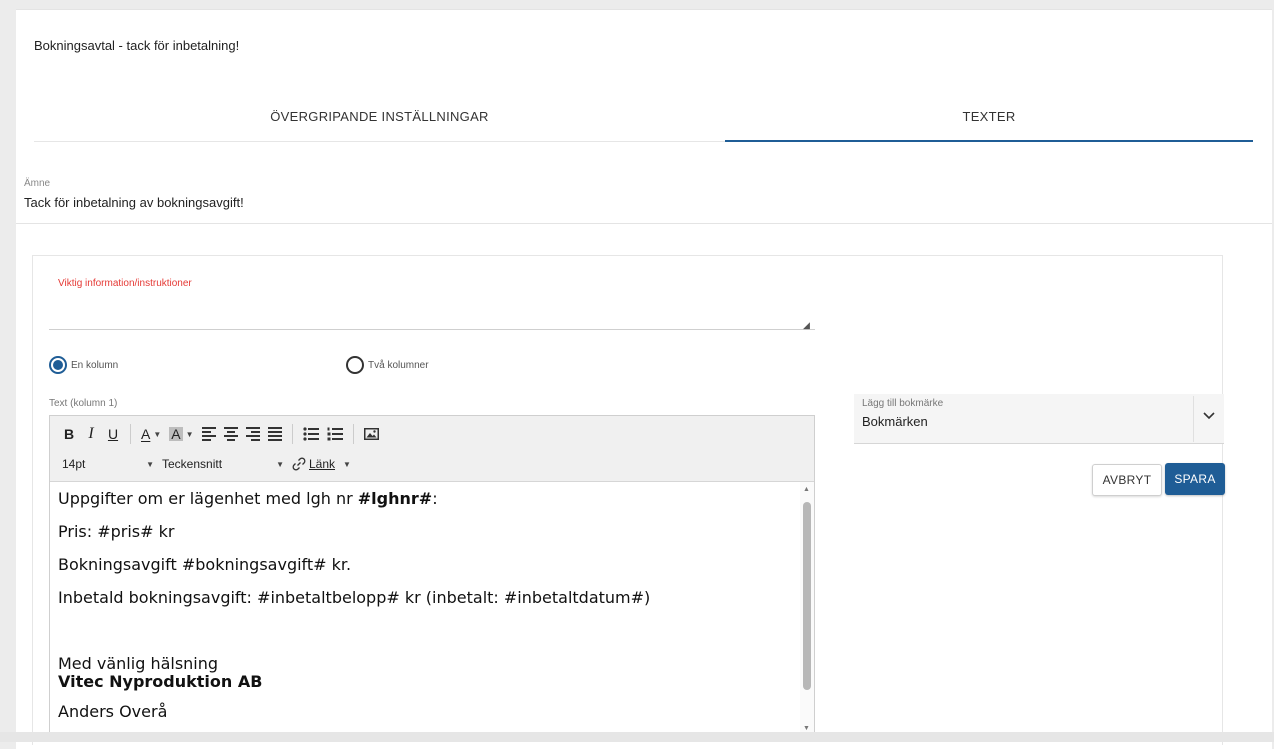 Image resolution: width=1274 pixels, height=749 pixels. I want to click on link-button: Länk ▼, so click(321, 464).